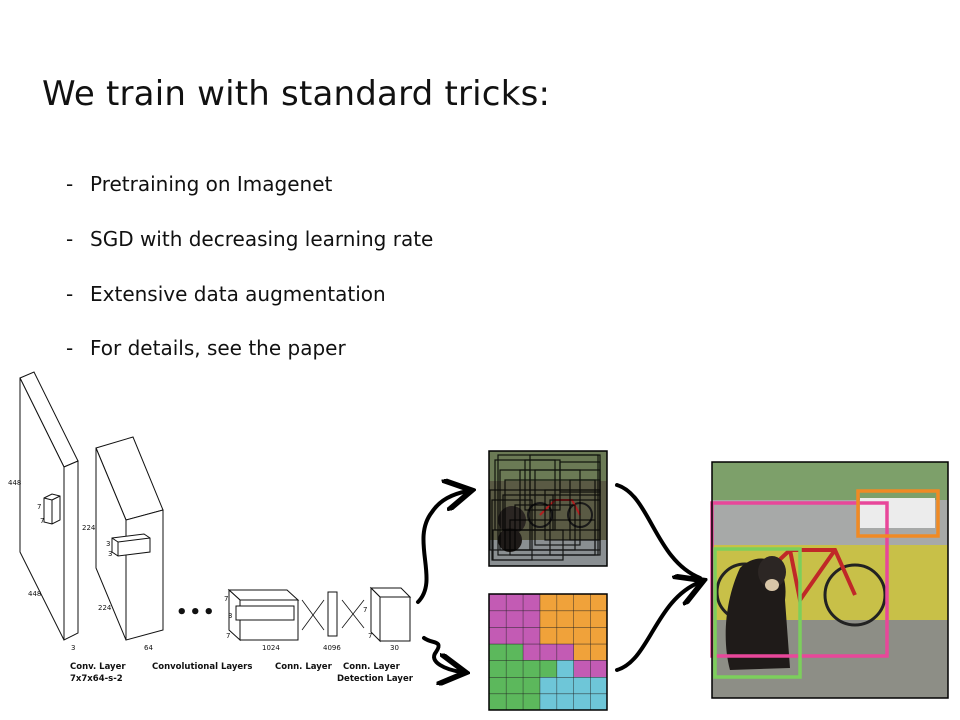 The height and width of the screenshot is (720, 960). Describe the element at coordinates (263, 615) in the screenshot. I see `conv-final-volume` at that location.